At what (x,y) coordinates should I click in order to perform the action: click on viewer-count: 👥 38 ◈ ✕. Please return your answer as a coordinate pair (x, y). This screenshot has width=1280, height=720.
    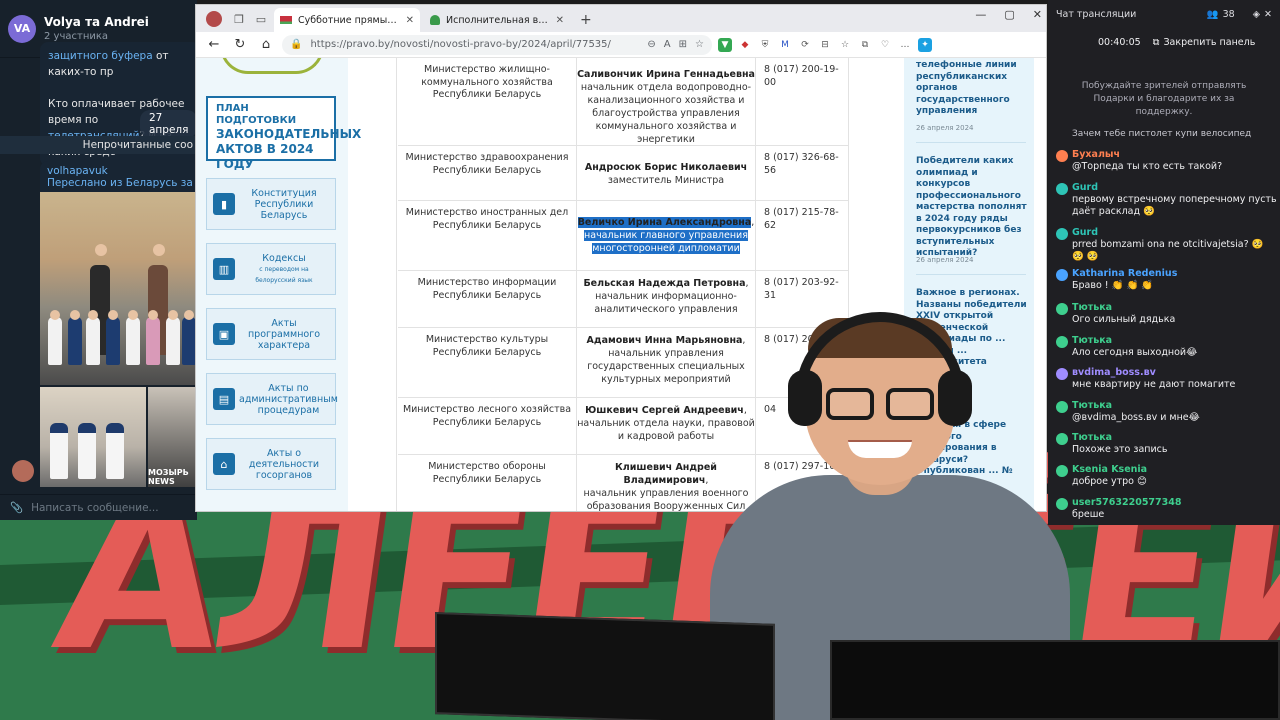
    Looking at the image, I should click on (1239, 14).